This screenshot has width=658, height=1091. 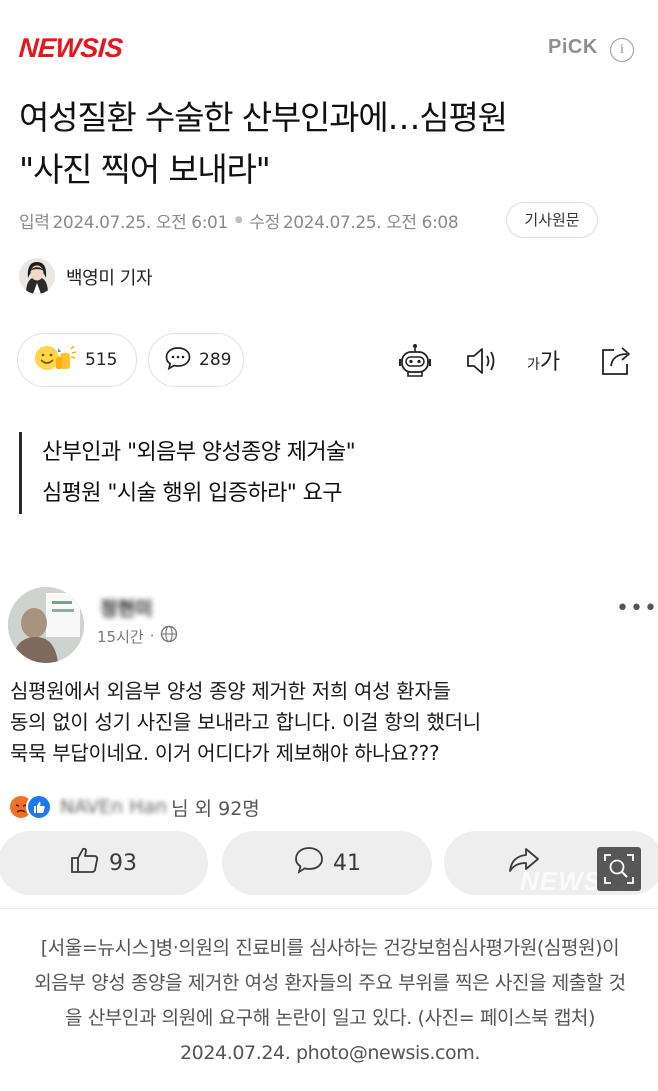 I want to click on thumbs-up-icon, so click(x=85, y=863).